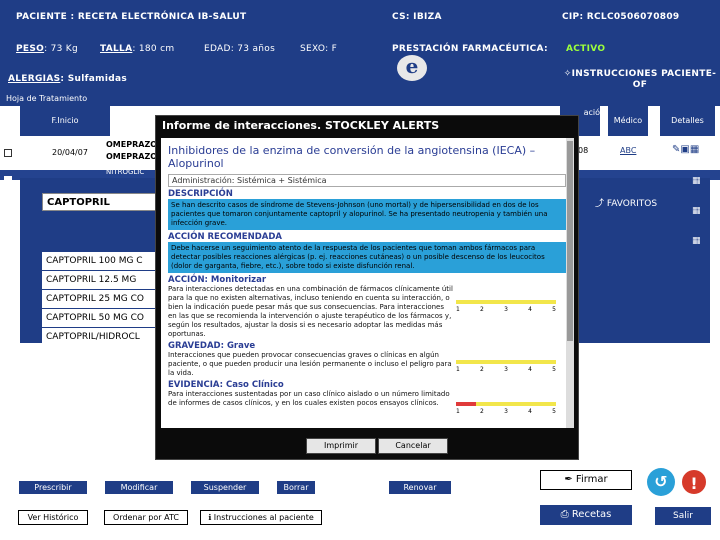  I want to click on scrollbar-thumb, so click(570, 241).